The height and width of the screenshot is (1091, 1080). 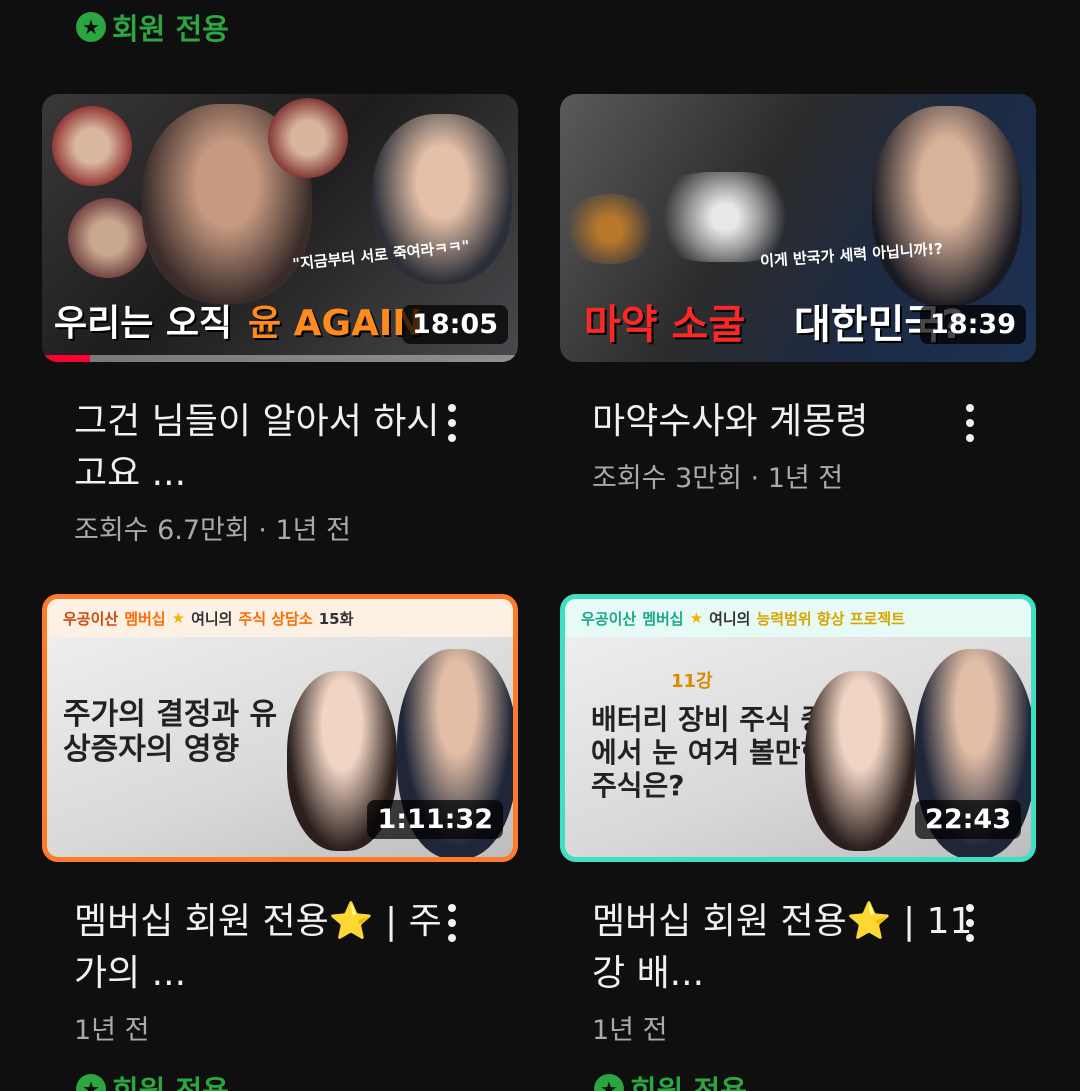 I want to click on video-duration: 18:39, so click(x=973, y=324).